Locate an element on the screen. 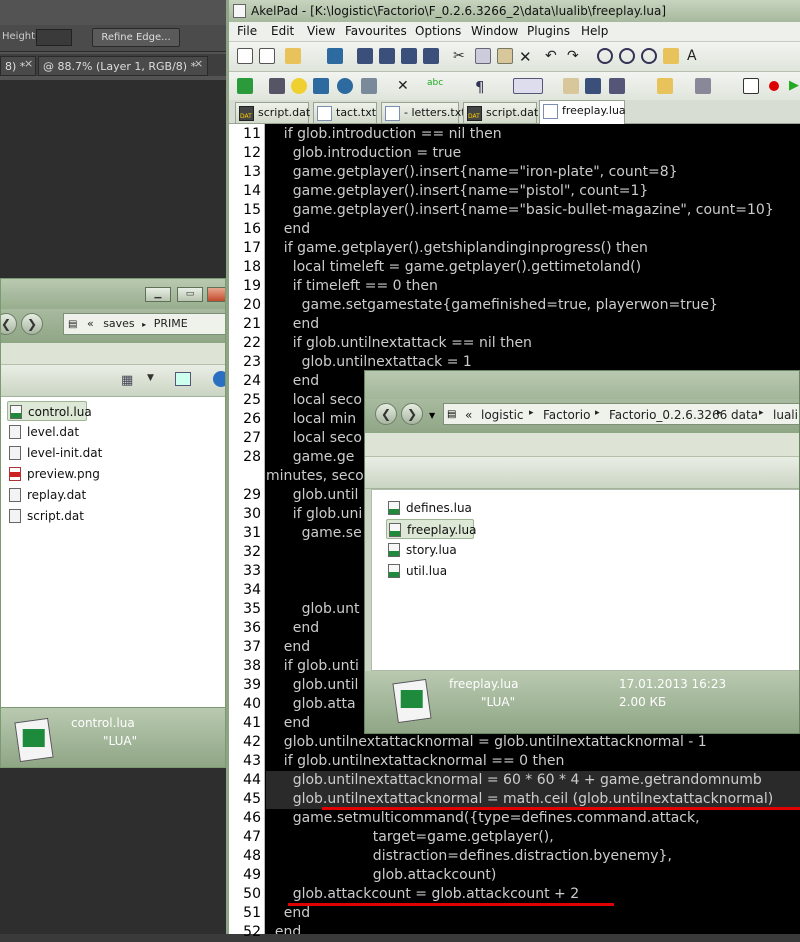  close-button is located at coordinates (216, 294).